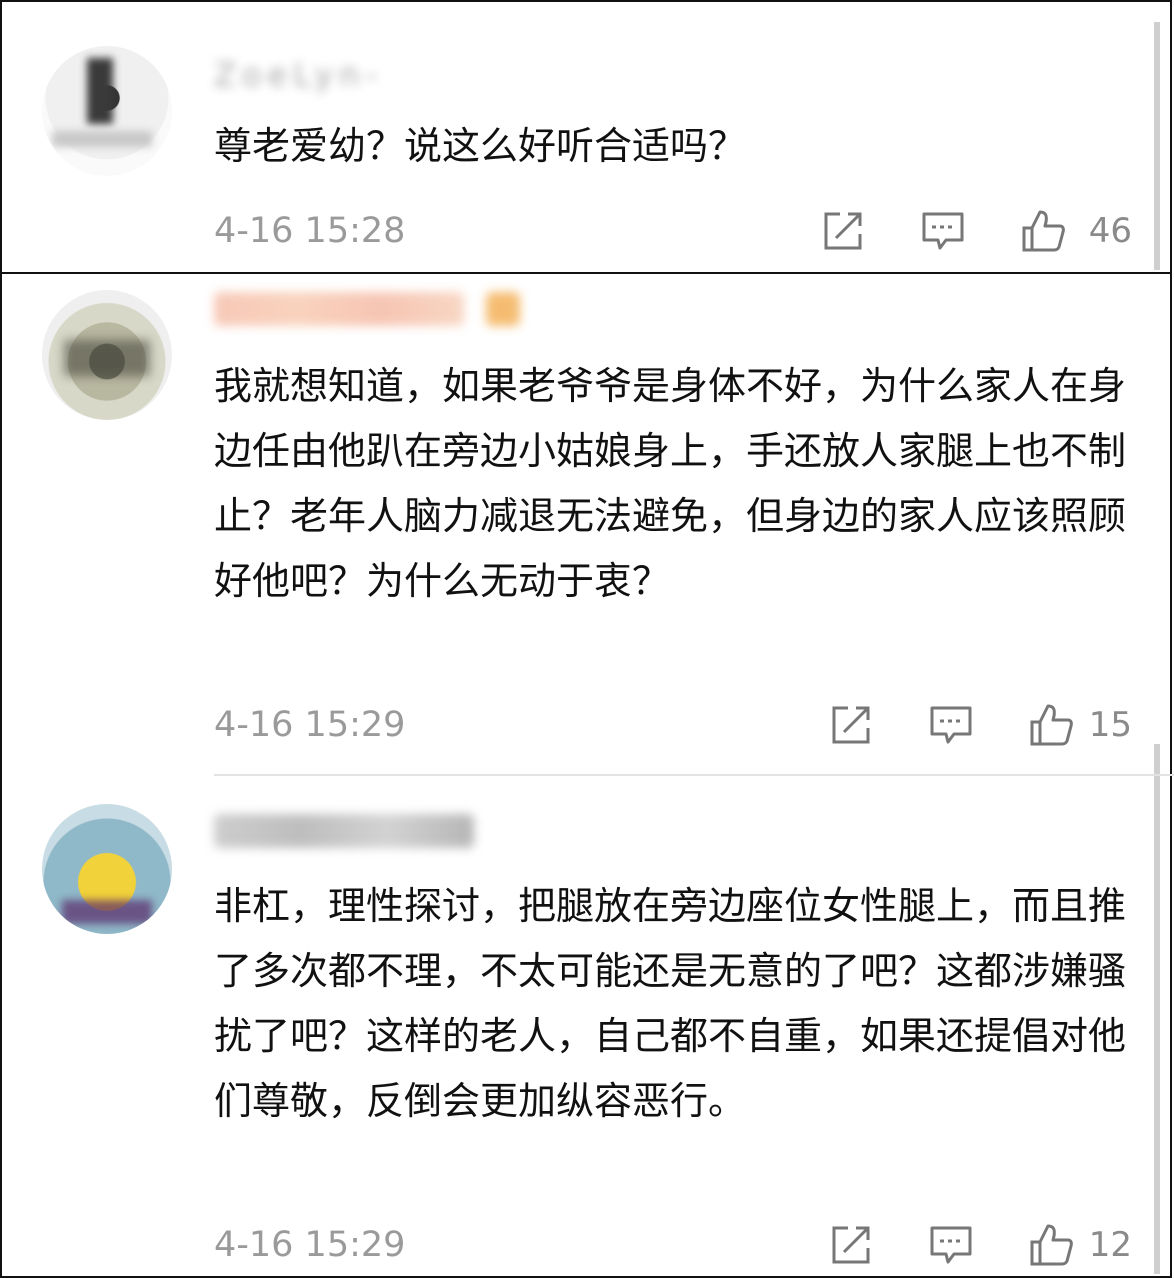 This screenshot has height=1278, width=1174. I want to click on vip-badge, so click(503, 309).